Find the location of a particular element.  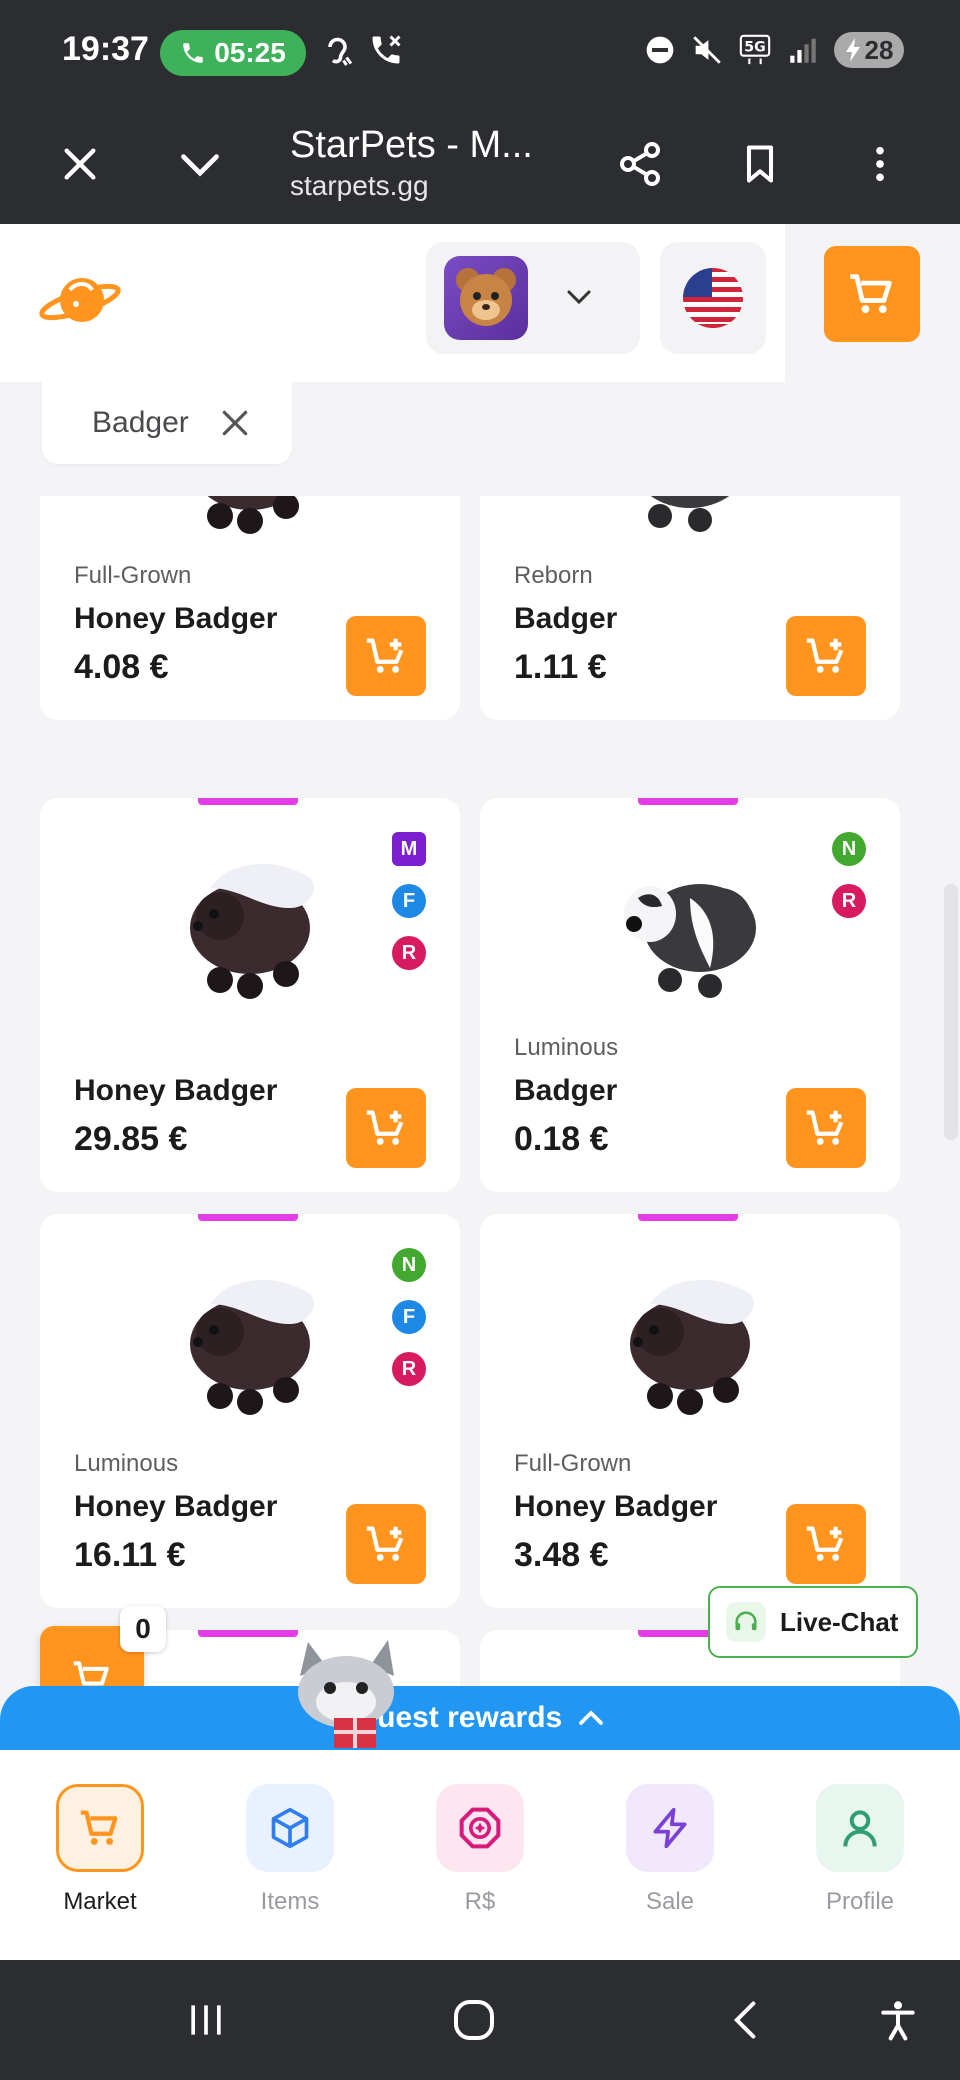

nav-robux: R$ is located at coordinates (480, 1850).